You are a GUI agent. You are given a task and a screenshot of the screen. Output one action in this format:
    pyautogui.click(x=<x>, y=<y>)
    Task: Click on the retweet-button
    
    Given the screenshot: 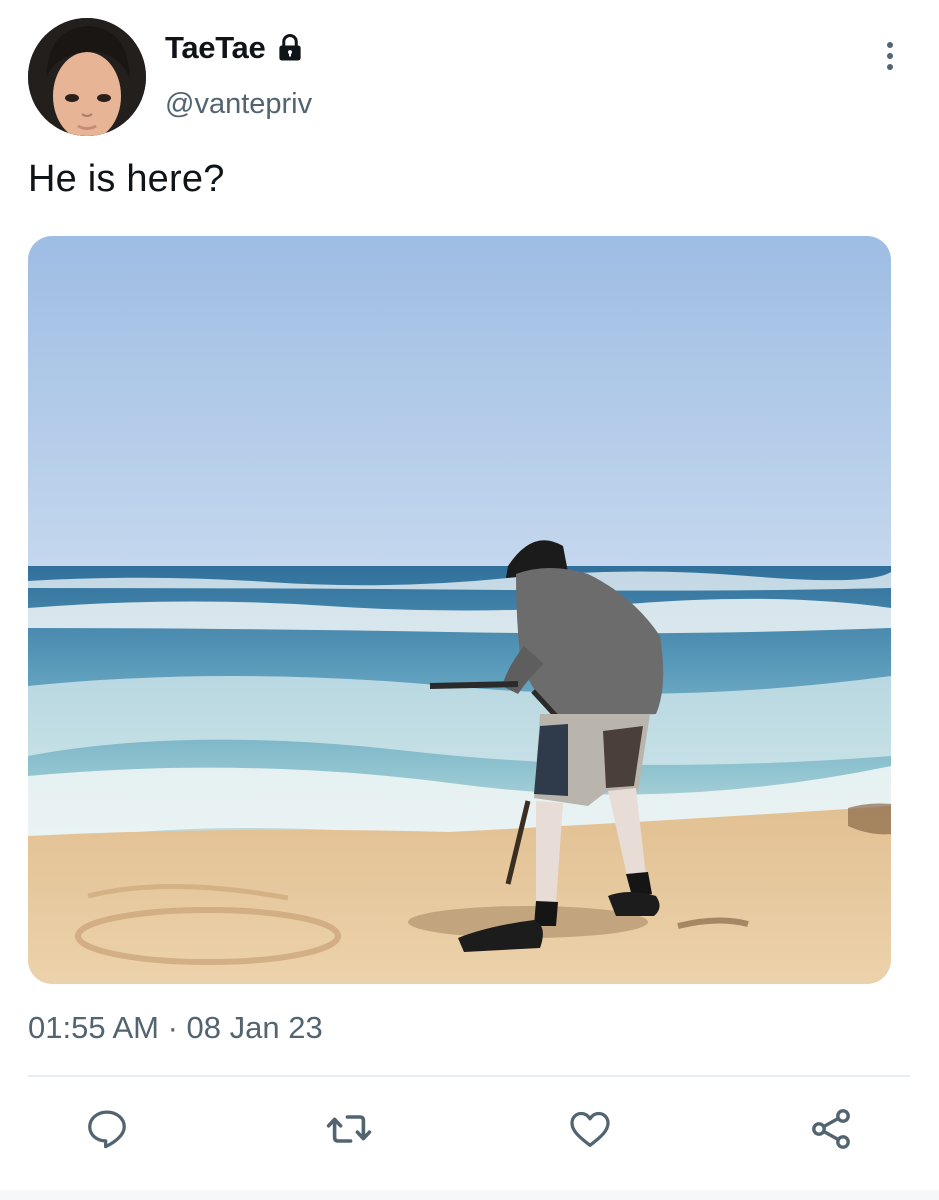 What is the action you would take?
    pyautogui.click(x=349, y=1129)
    